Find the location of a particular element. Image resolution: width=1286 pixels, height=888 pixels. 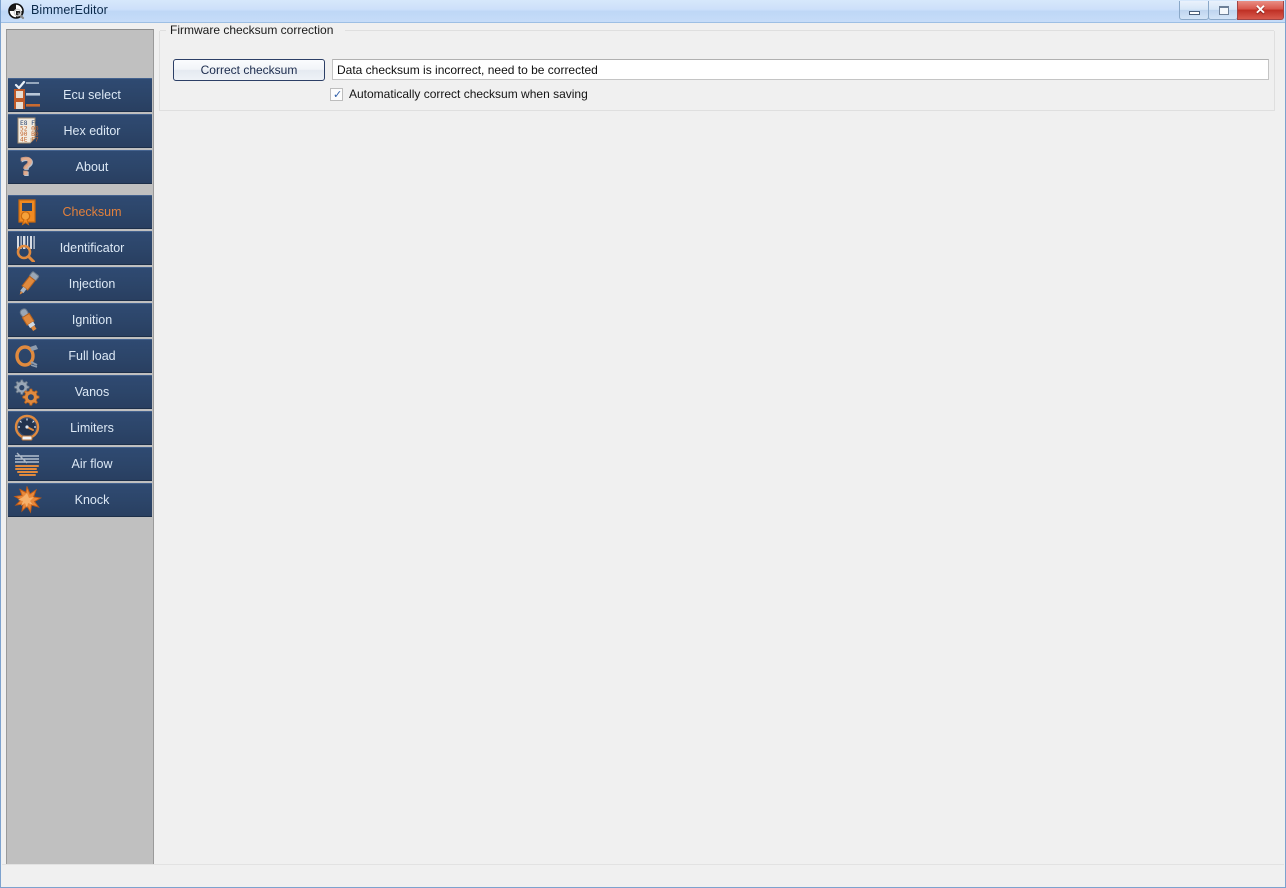

maximize-button is located at coordinates (1223, 10).